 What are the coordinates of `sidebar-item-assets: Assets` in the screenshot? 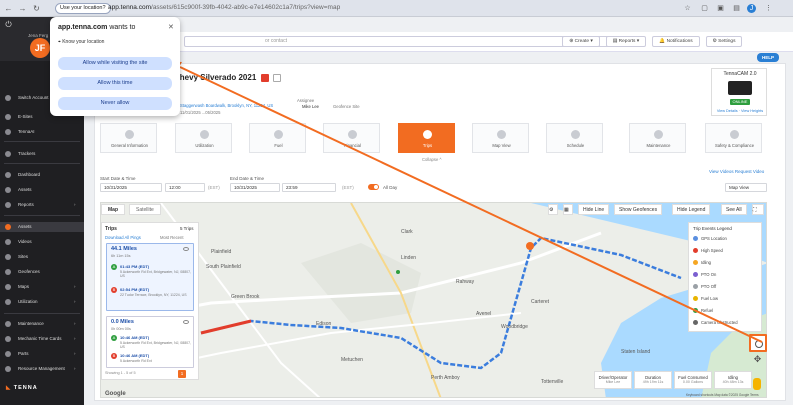 It's located at (42, 227).